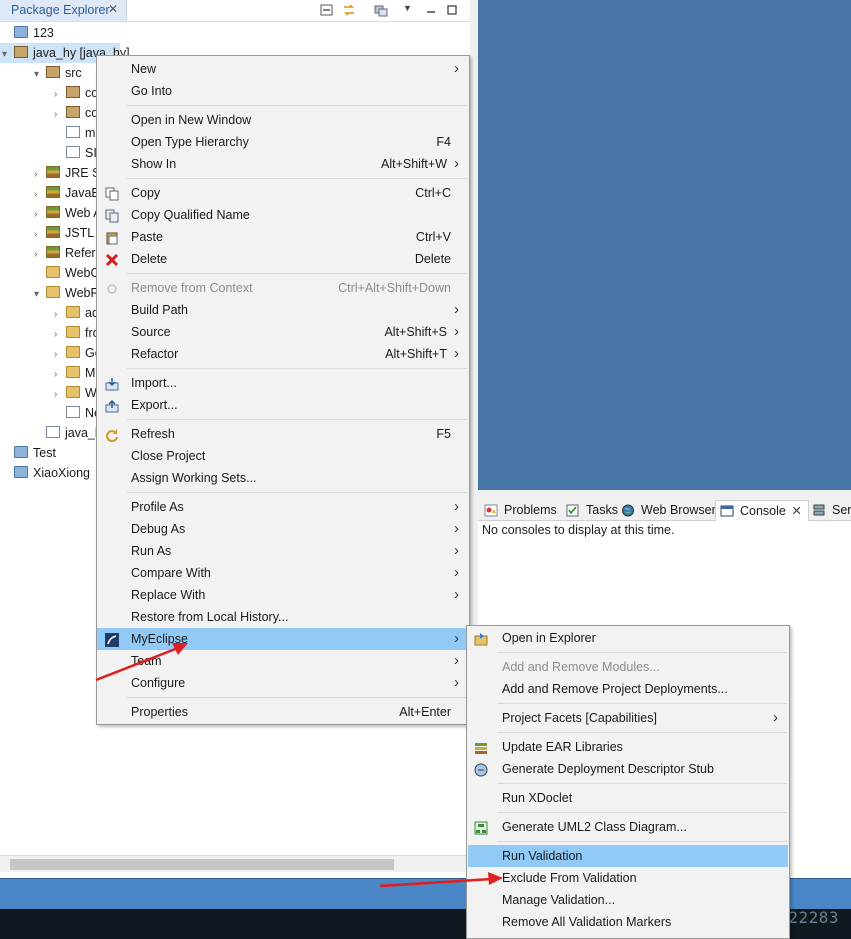 The height and width of the screenshot is (939, 851). I want to click on annotation-arrows, so click(299, 765).